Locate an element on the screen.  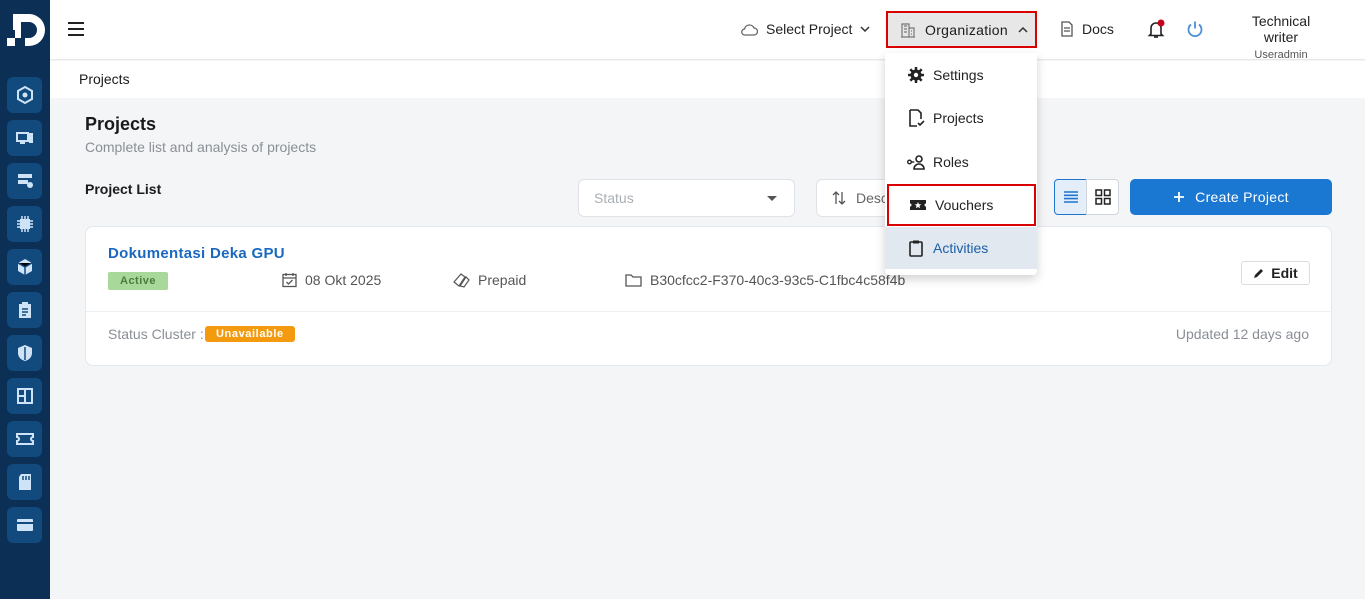
ticket-icon is located at coordinates (918, 205).